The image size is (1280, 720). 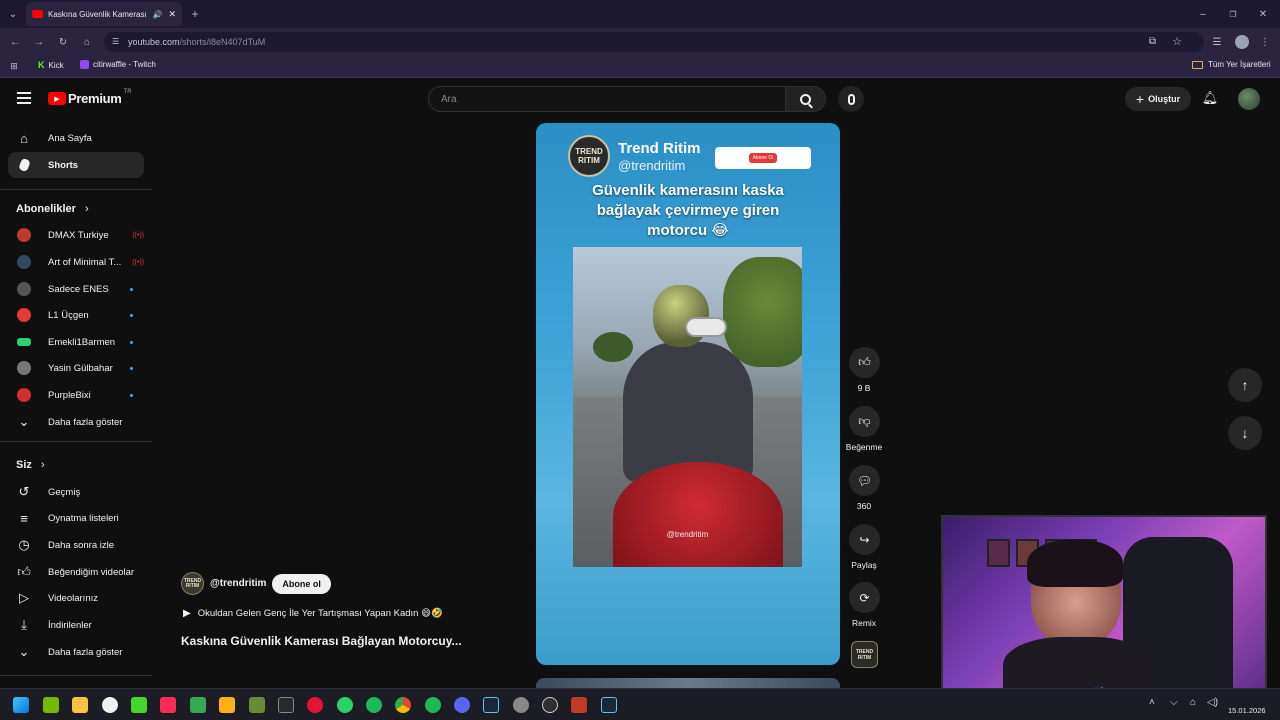 I want to click on next-short-button: ↓, so click(x=1245, y=433).